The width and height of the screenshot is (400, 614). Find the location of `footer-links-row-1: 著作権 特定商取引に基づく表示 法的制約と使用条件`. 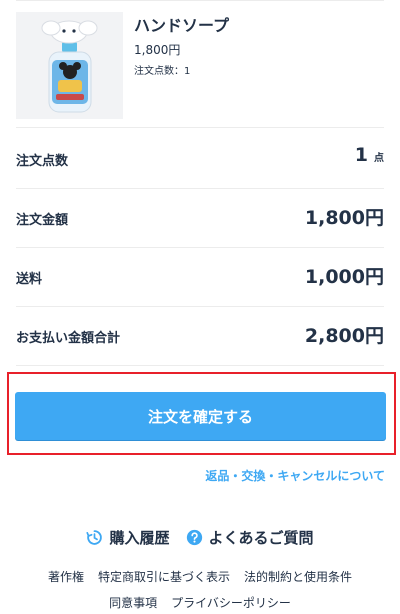

footer-links-row-1: 著作権 特定商取引に基づく表示 法的制約と使用条件 is located at coordinates (200, 576).